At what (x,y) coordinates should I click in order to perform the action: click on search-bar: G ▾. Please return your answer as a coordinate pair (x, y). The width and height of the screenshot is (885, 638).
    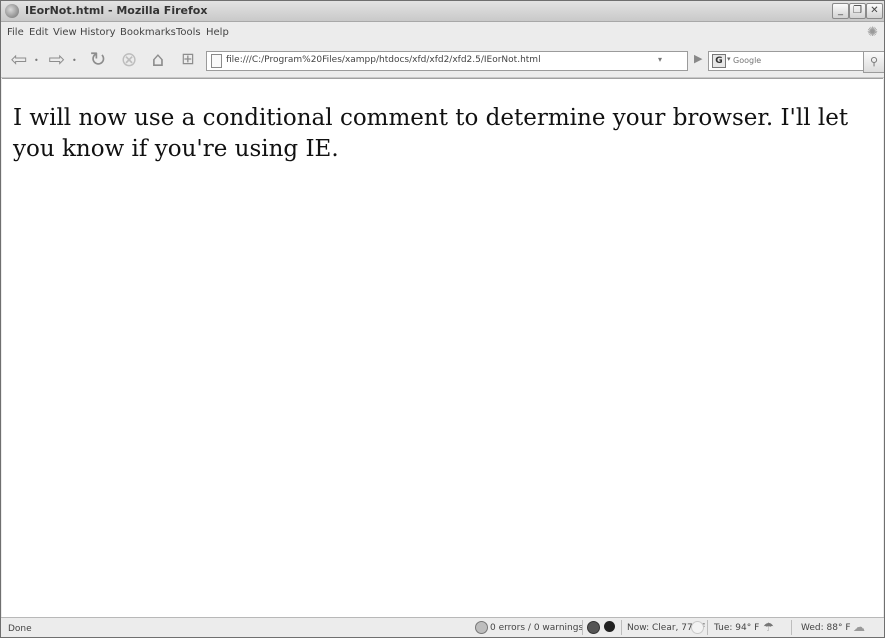
    Looking at the image, I should click on (786, 61).